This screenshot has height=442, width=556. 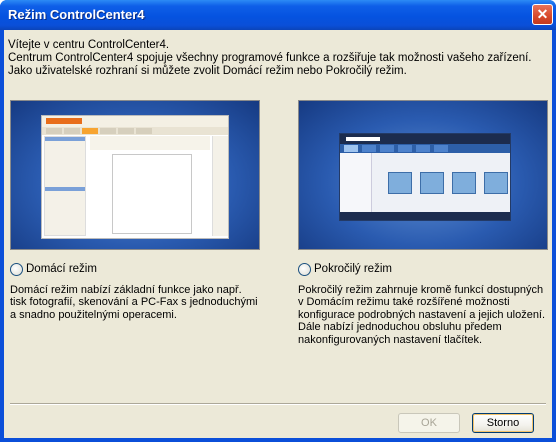 I want to click on window-border-bottom, so click(x=278, y=440).